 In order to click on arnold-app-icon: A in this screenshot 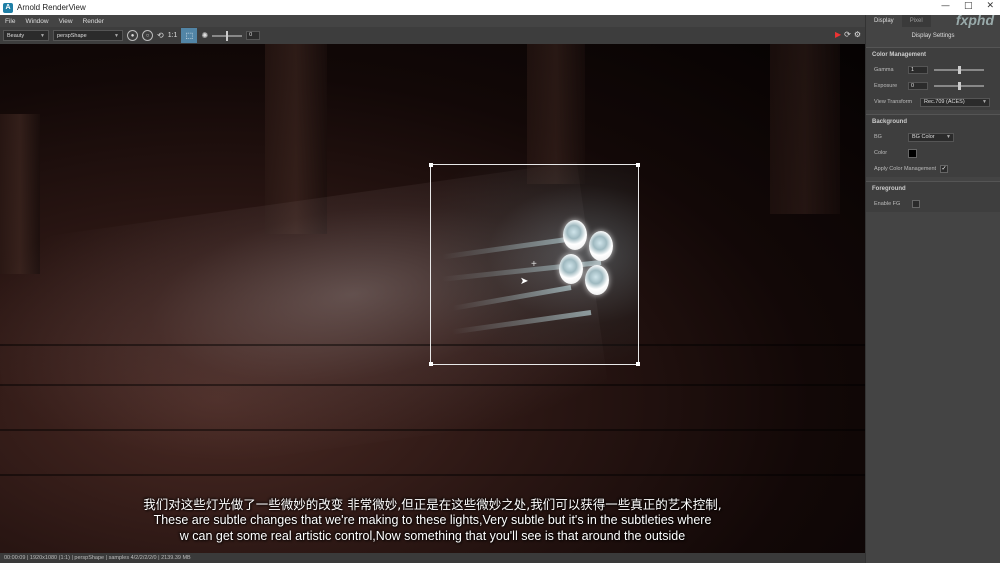, I will do `click(8, 7)`.